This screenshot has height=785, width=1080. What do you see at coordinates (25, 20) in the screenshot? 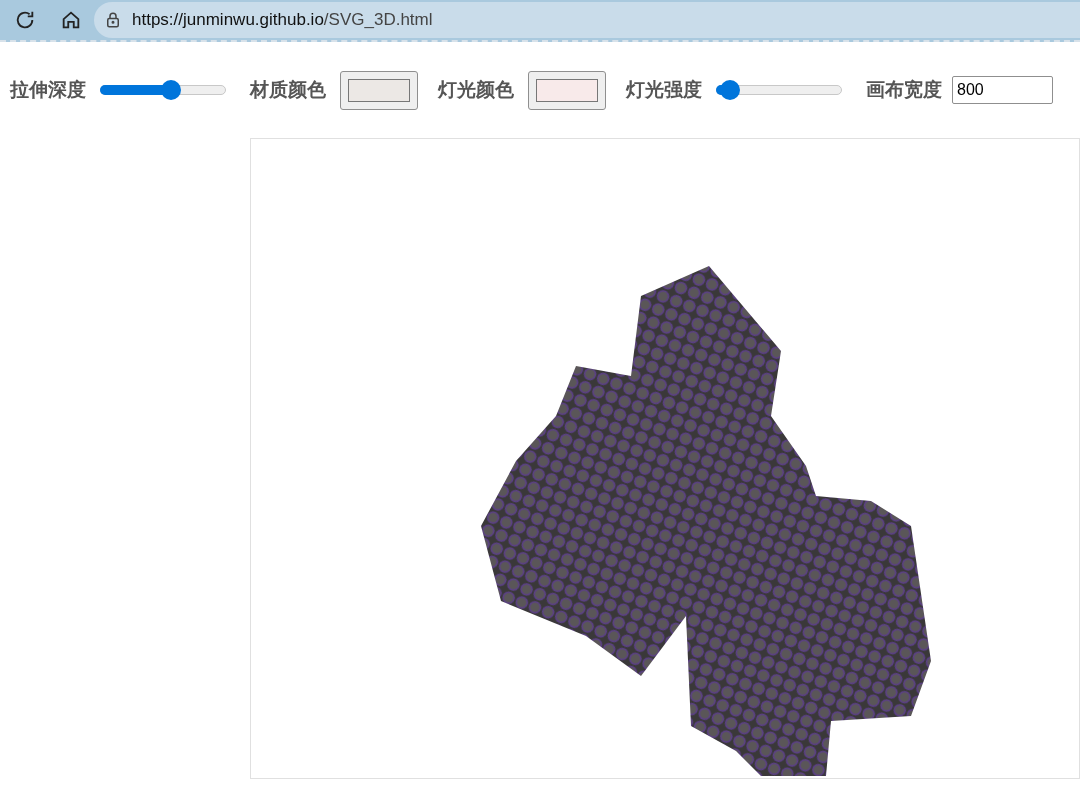
I see `reload-icon` at bounding box center [25, 20].